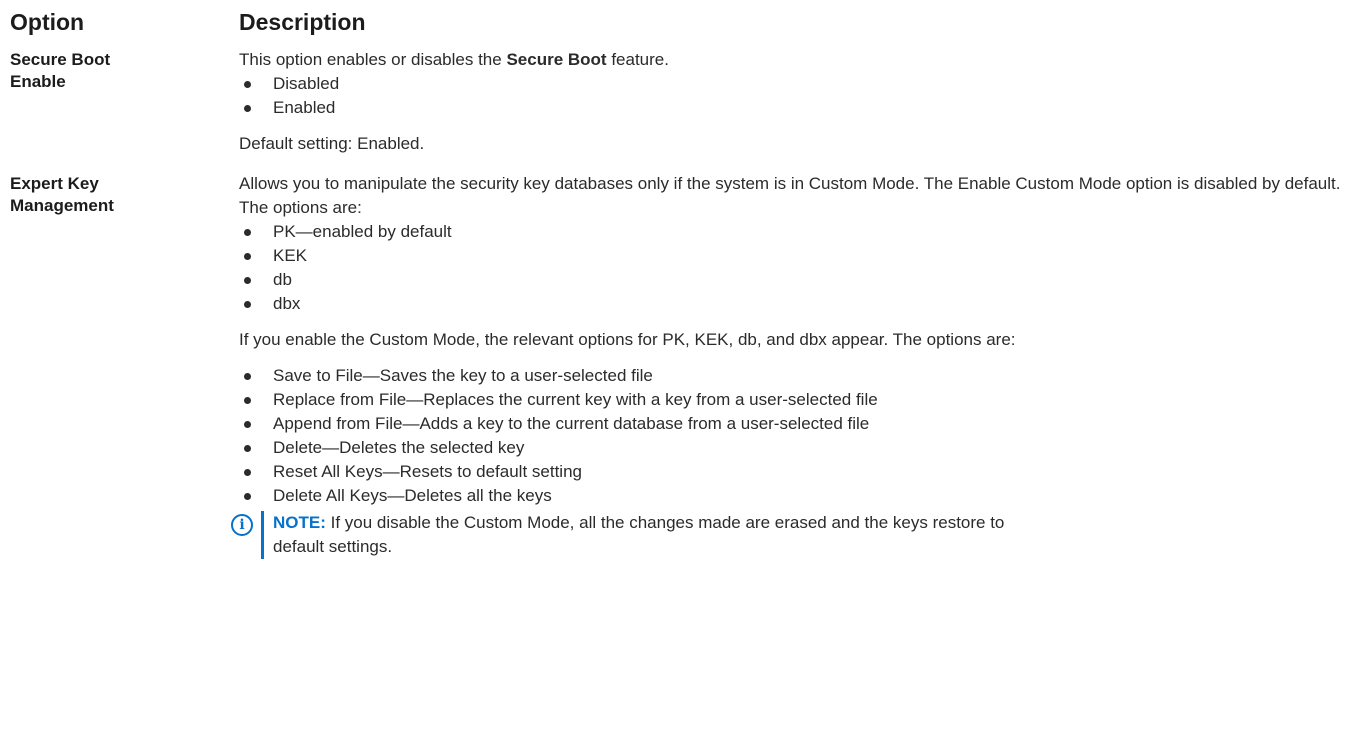 Image resolution: width=1354 pixels, height=729 pixels. I want to click on option-name-line: Enable, so click(38, 81).